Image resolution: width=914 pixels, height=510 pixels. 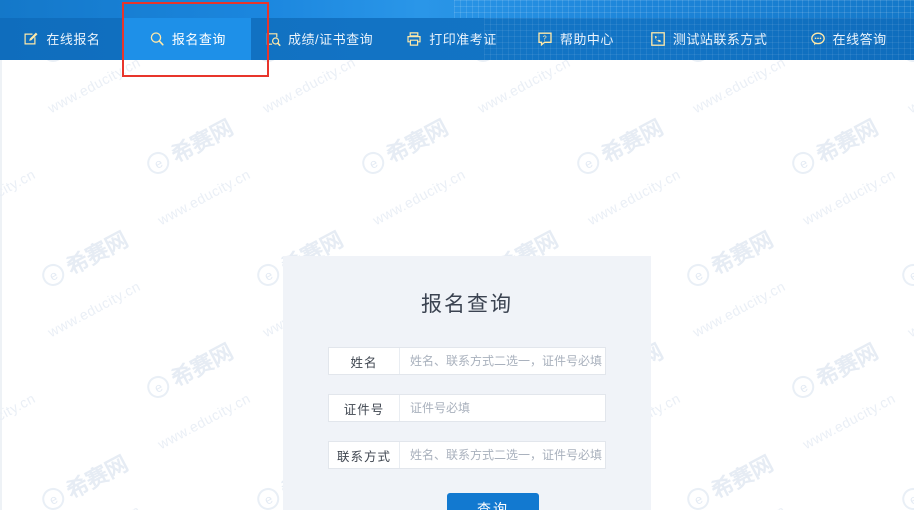 I want to click on chat-bubble-icon, so click(x=818, y=39).